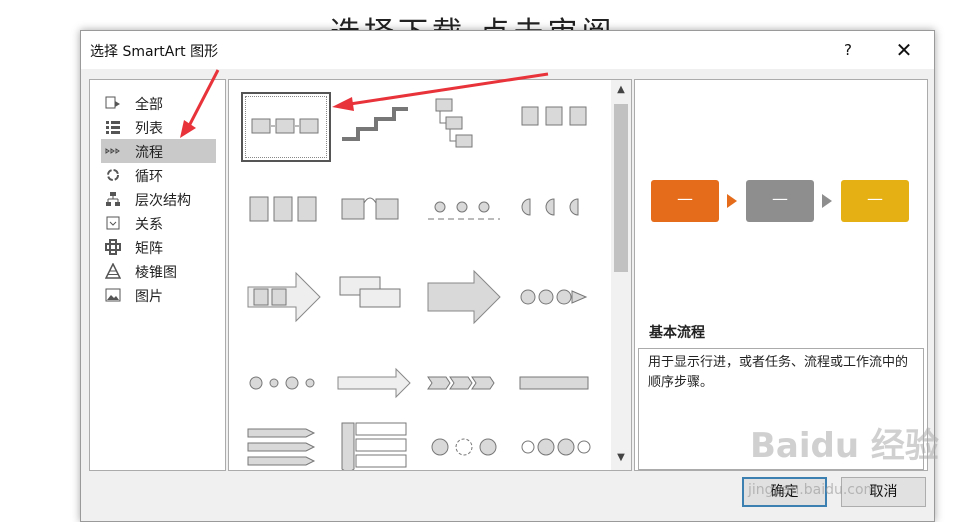  I want to click on watermark-url: jingyan.baidu.com, so click(813, 490).